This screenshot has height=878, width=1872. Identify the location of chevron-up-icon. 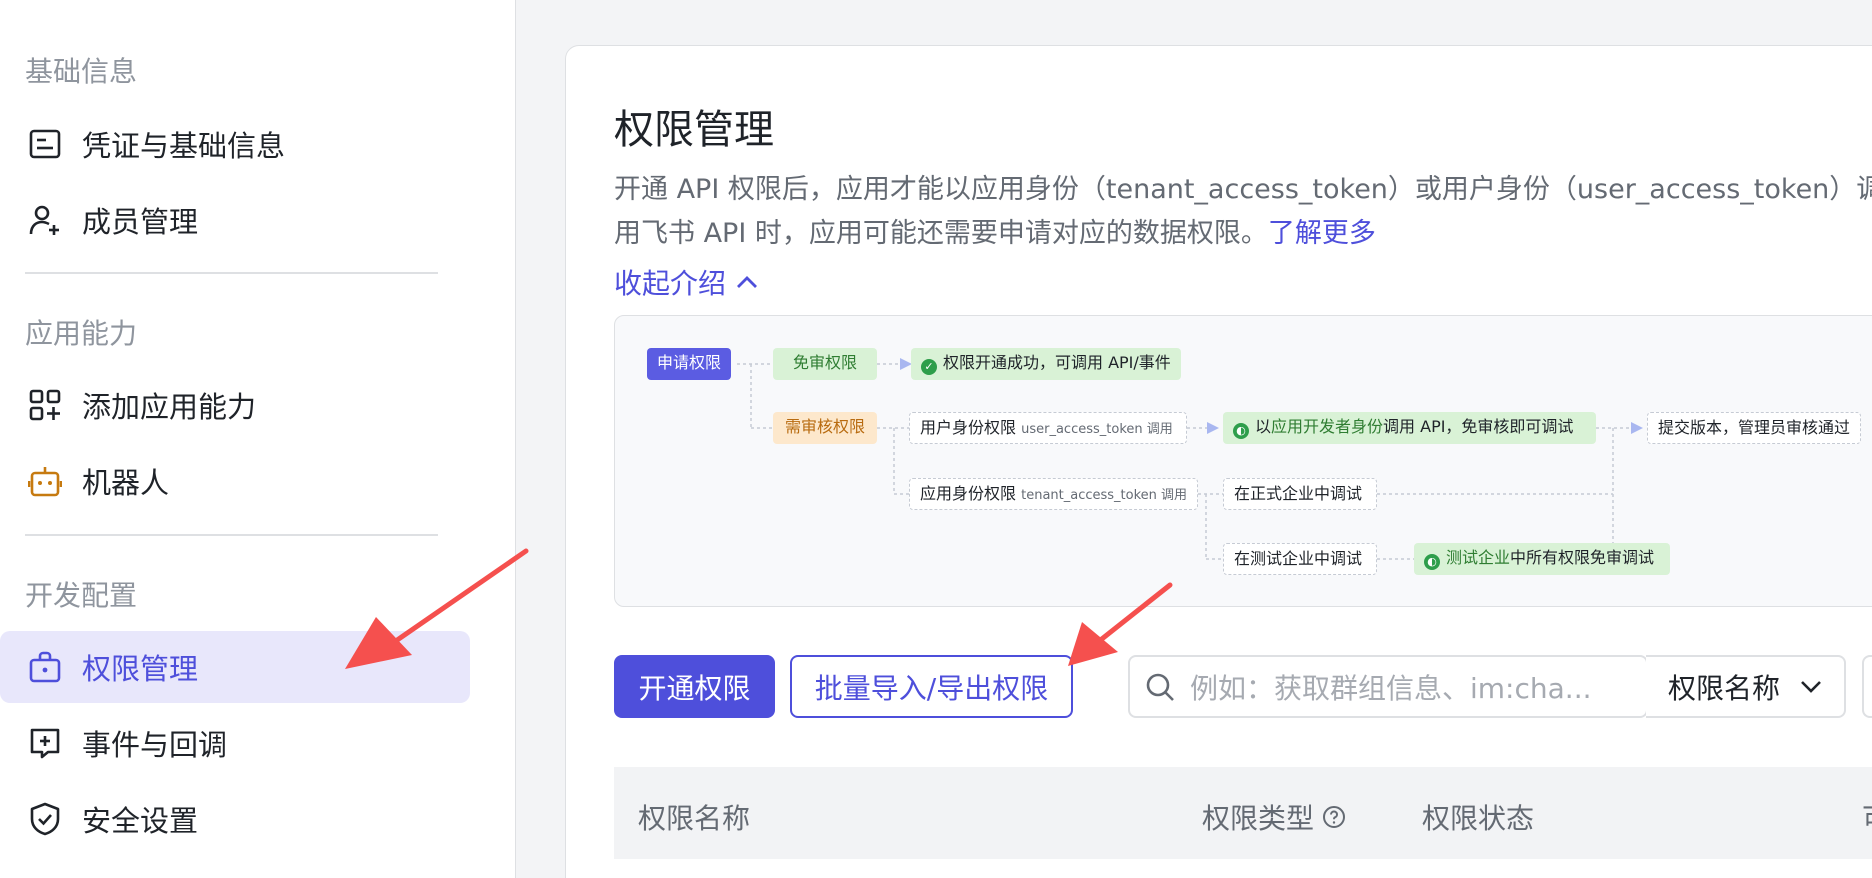
(747, 282).